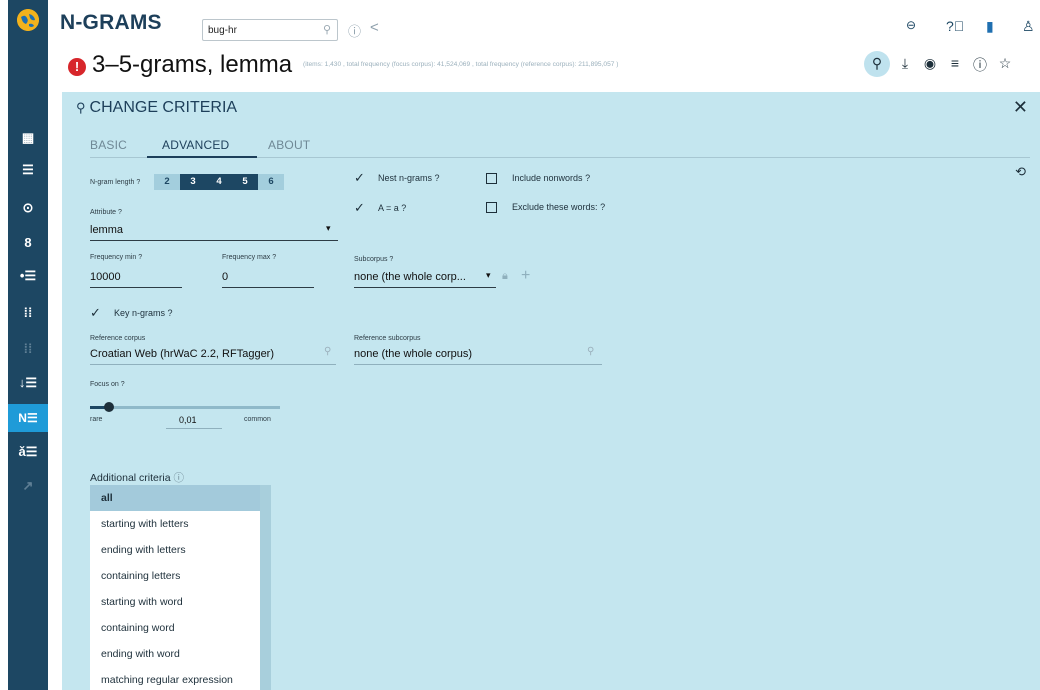 The width and height of the screenshot is (1040, 690). Describe the element at coordinates (28, 138) in the screenshot. I see `dashboard-icon: ▦` at that location.